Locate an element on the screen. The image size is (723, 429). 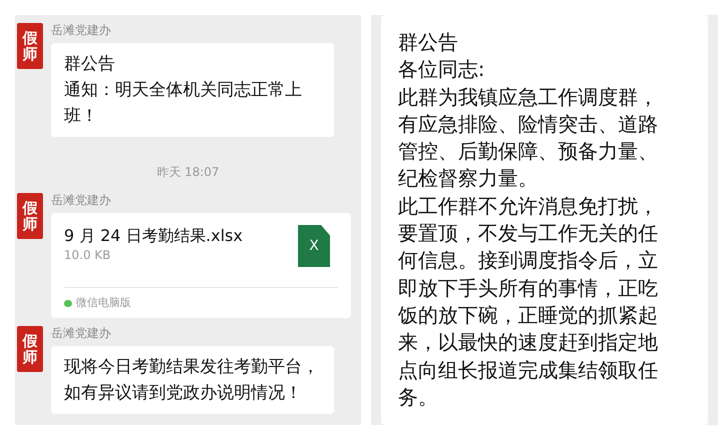
announcement-text: 务。 is located at coordinates (418, 397).